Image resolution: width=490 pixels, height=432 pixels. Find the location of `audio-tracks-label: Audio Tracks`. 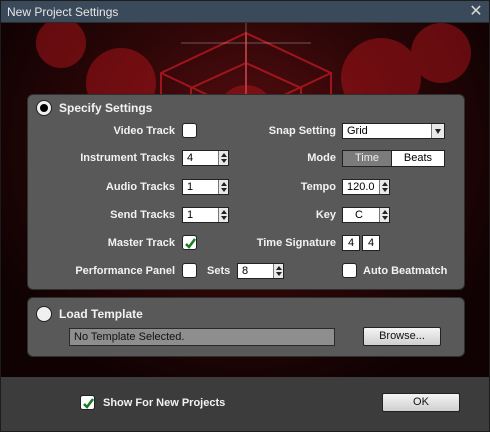

audio-tracks-label: Audio Tracks is located at coordinates (140, 187).